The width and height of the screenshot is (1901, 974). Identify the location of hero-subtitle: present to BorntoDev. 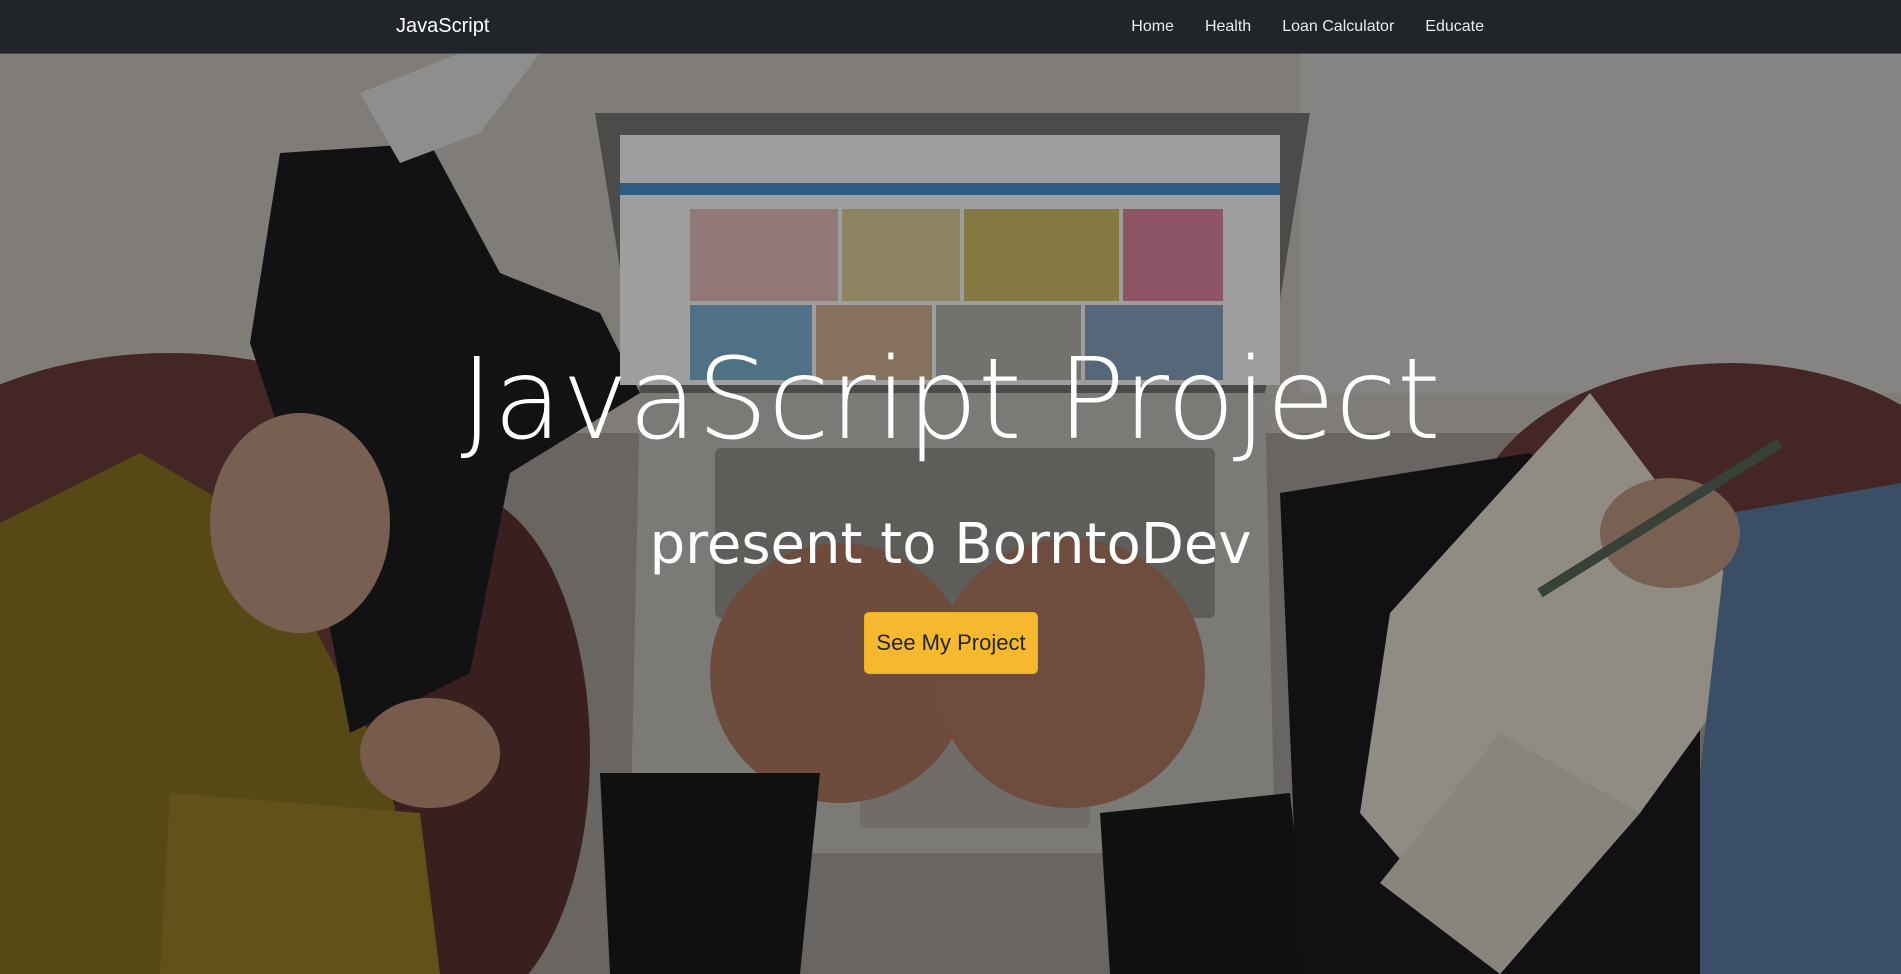
(950, 544).